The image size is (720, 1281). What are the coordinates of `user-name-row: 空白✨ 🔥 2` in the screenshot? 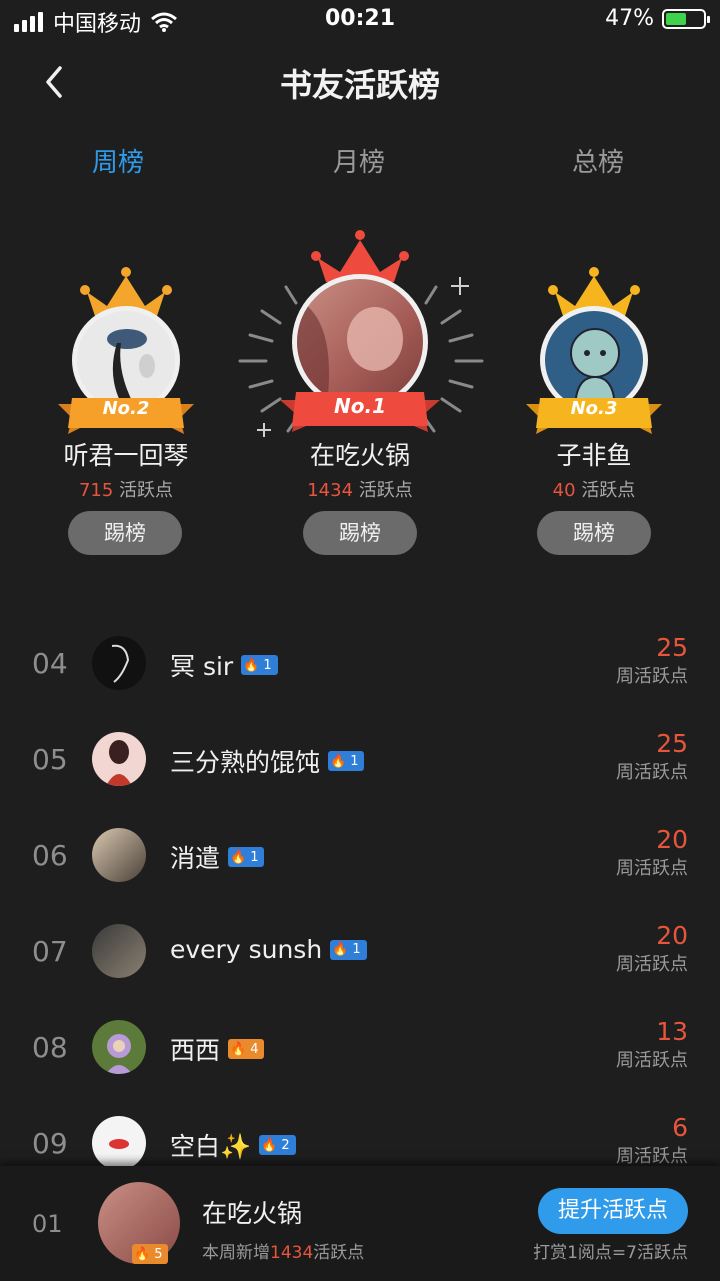 It's located at (233, 1145).